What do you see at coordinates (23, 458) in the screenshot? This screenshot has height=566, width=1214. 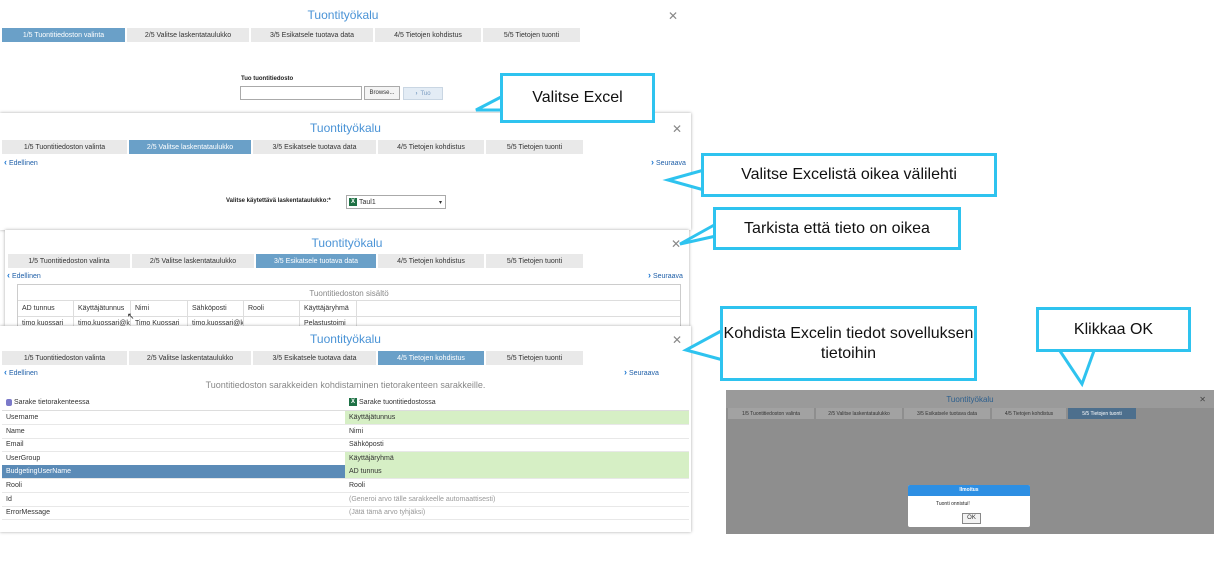 I see `mapping-field: UserGroup` at bounding box center [23, 458].